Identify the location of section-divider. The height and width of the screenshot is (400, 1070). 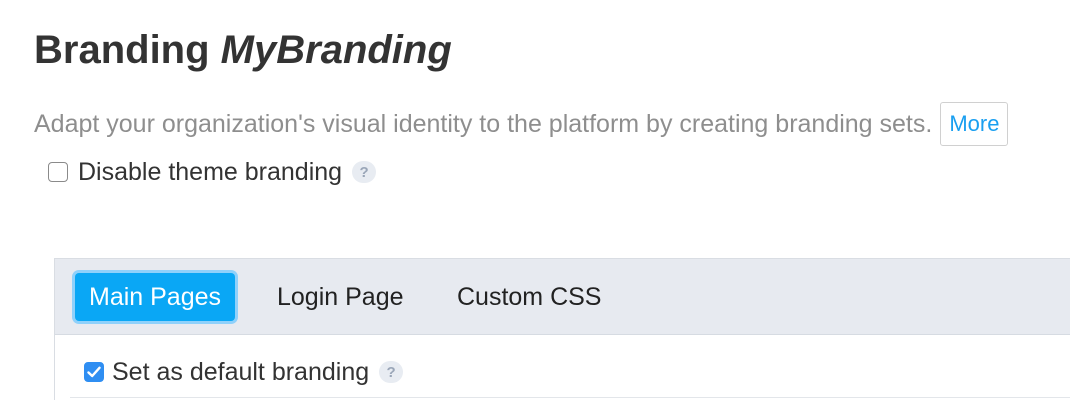
(570, 397).